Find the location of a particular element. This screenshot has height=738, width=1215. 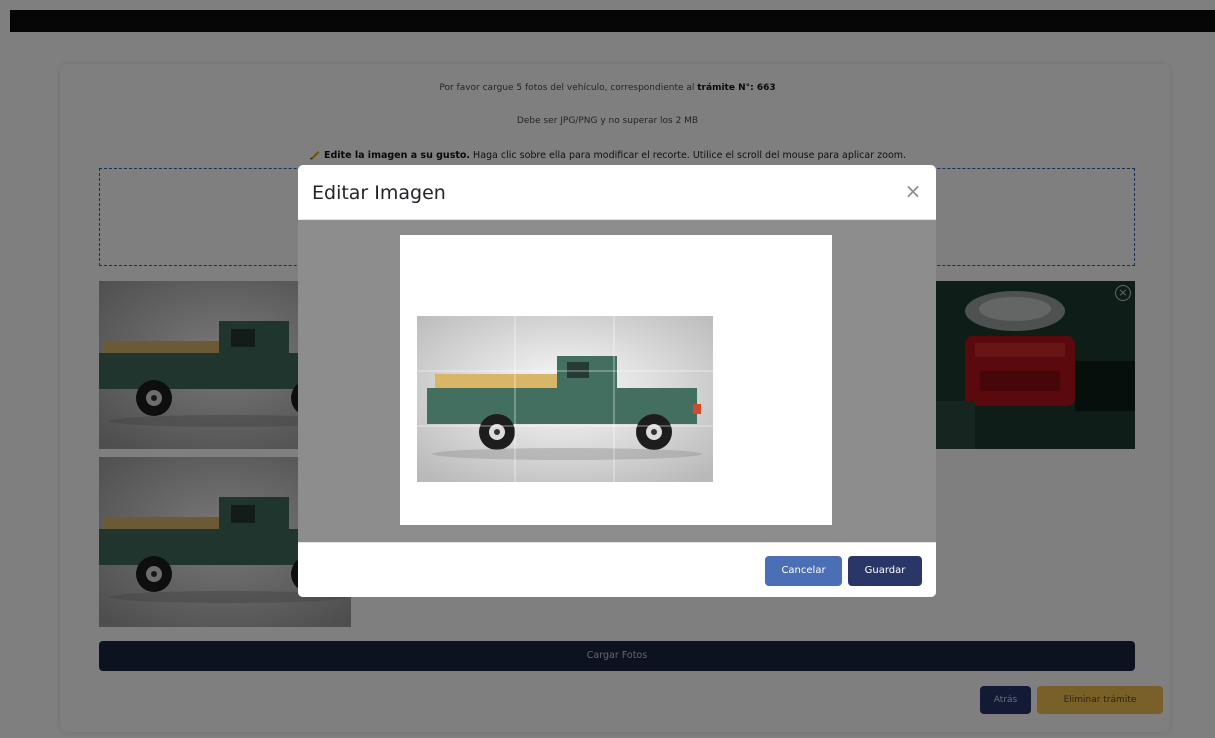

image-cropper is located at coordinates (616, 380).